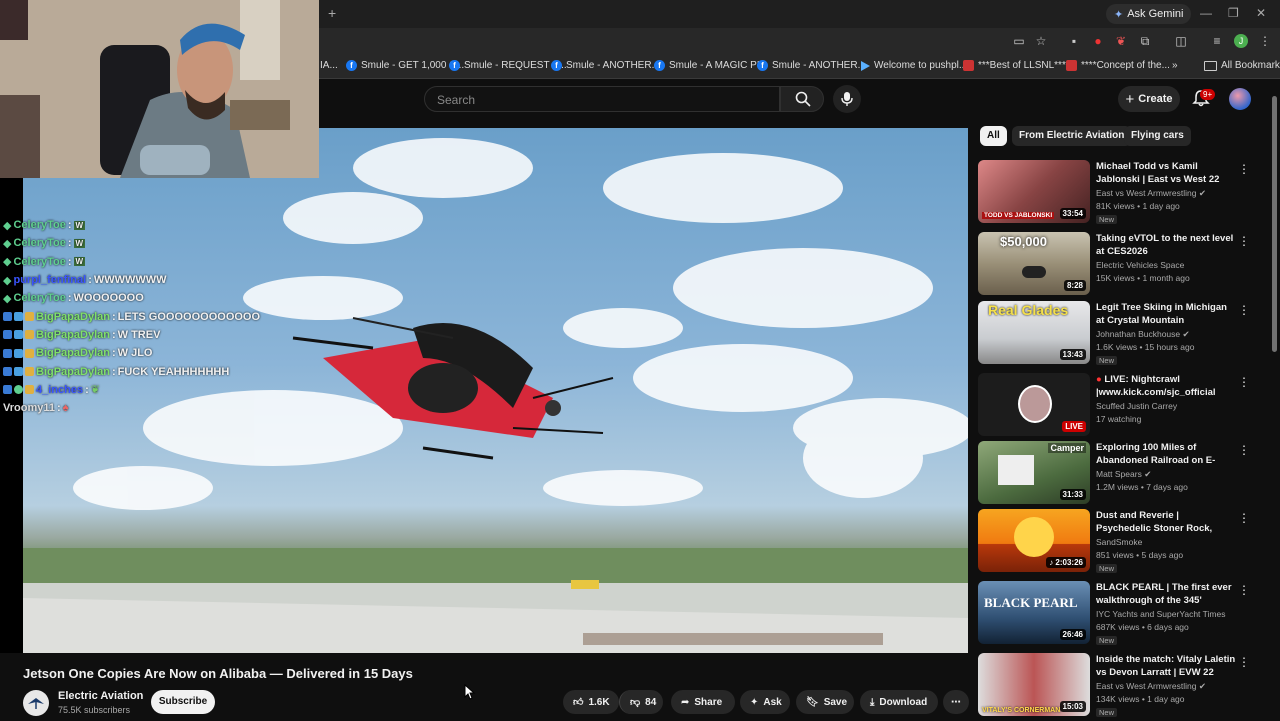  What do you see at coordinates (1240, 99) in the screenshot?
I see `account-avatar` at bounding box center [1240, 99].